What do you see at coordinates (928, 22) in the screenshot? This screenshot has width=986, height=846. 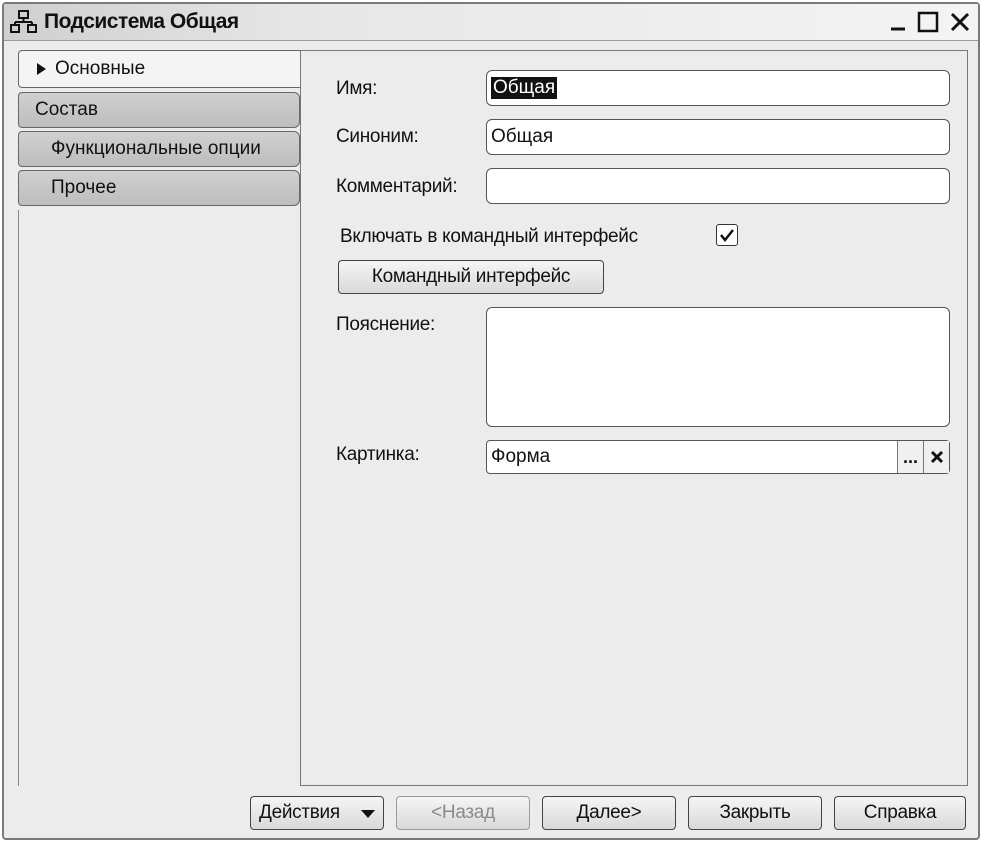 I see `maximize-icon` at bounding box center [928, 22].